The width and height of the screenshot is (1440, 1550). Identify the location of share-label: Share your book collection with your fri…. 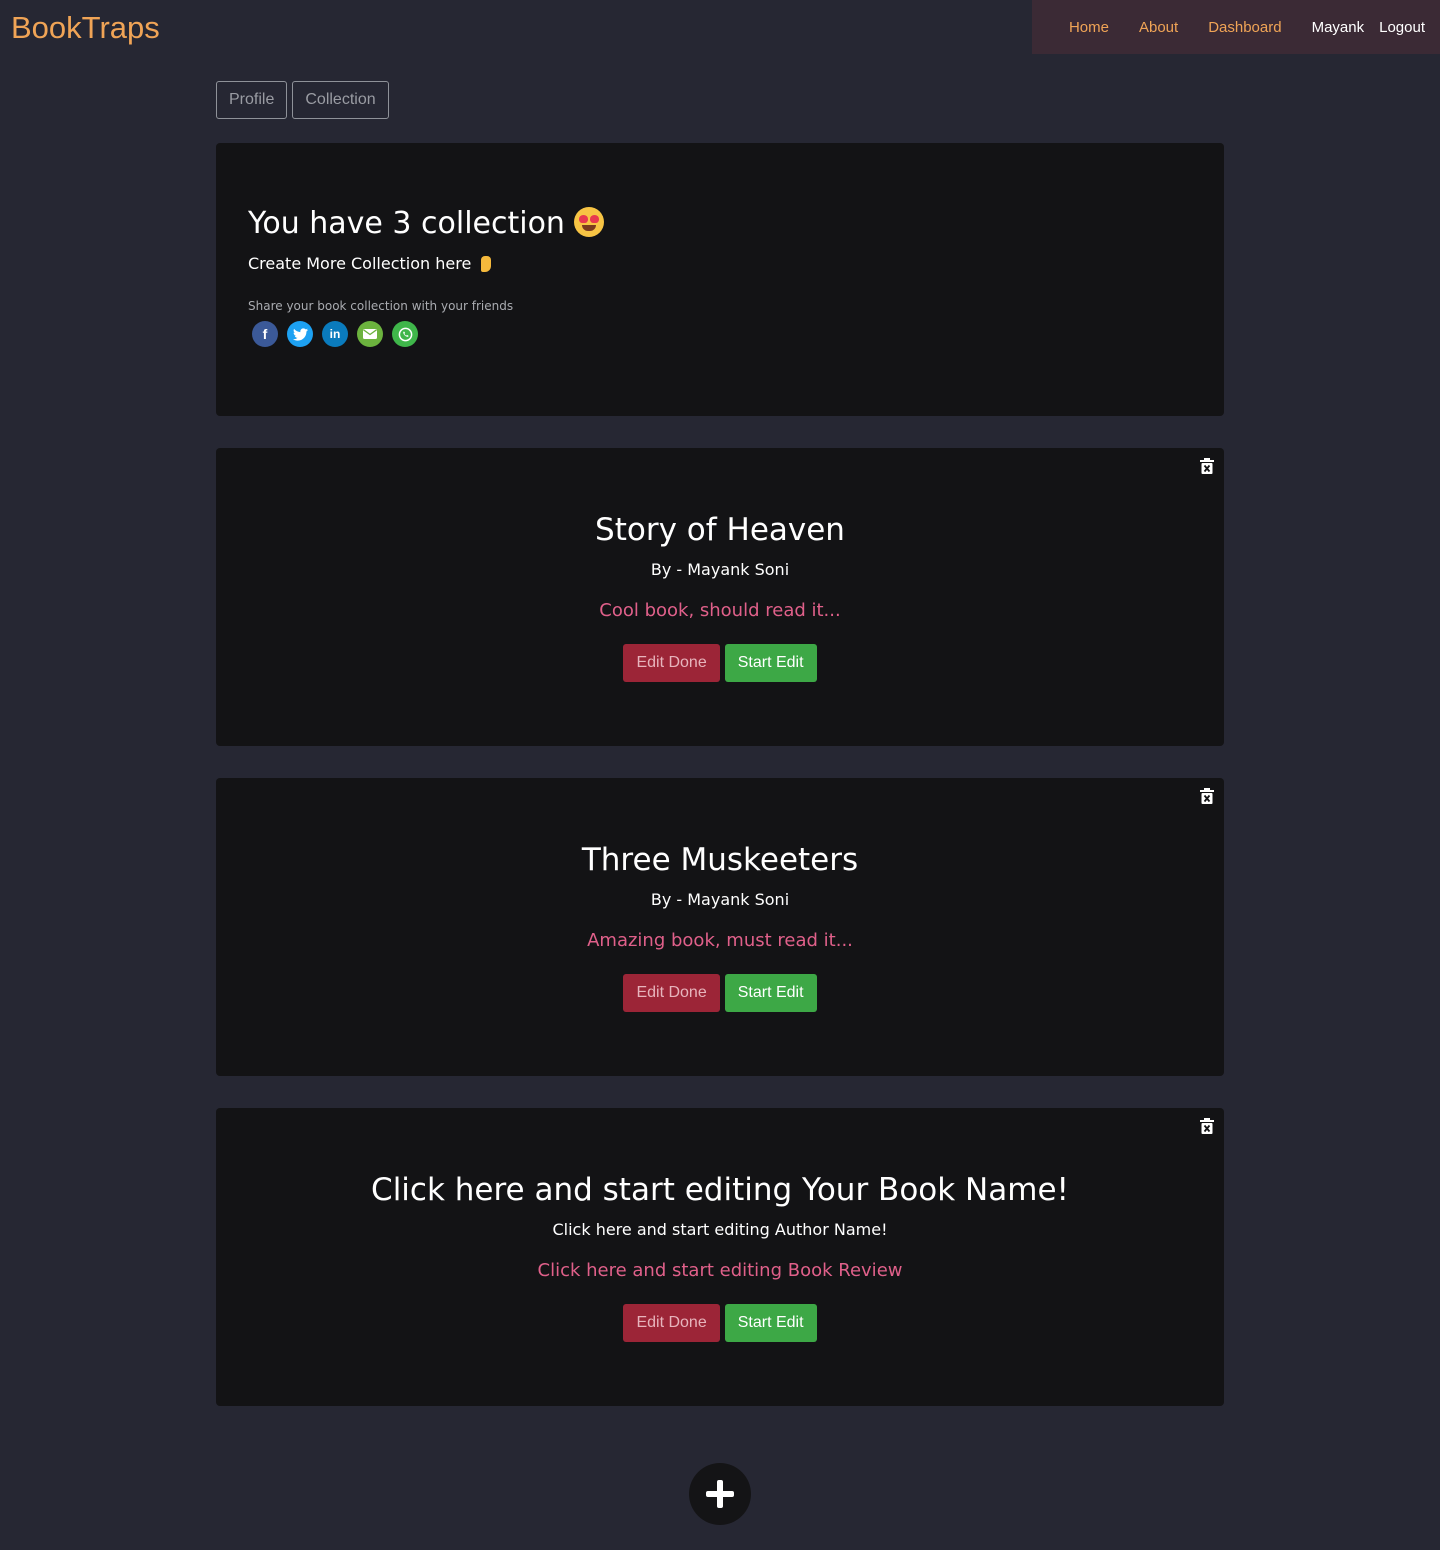
(381, 306).